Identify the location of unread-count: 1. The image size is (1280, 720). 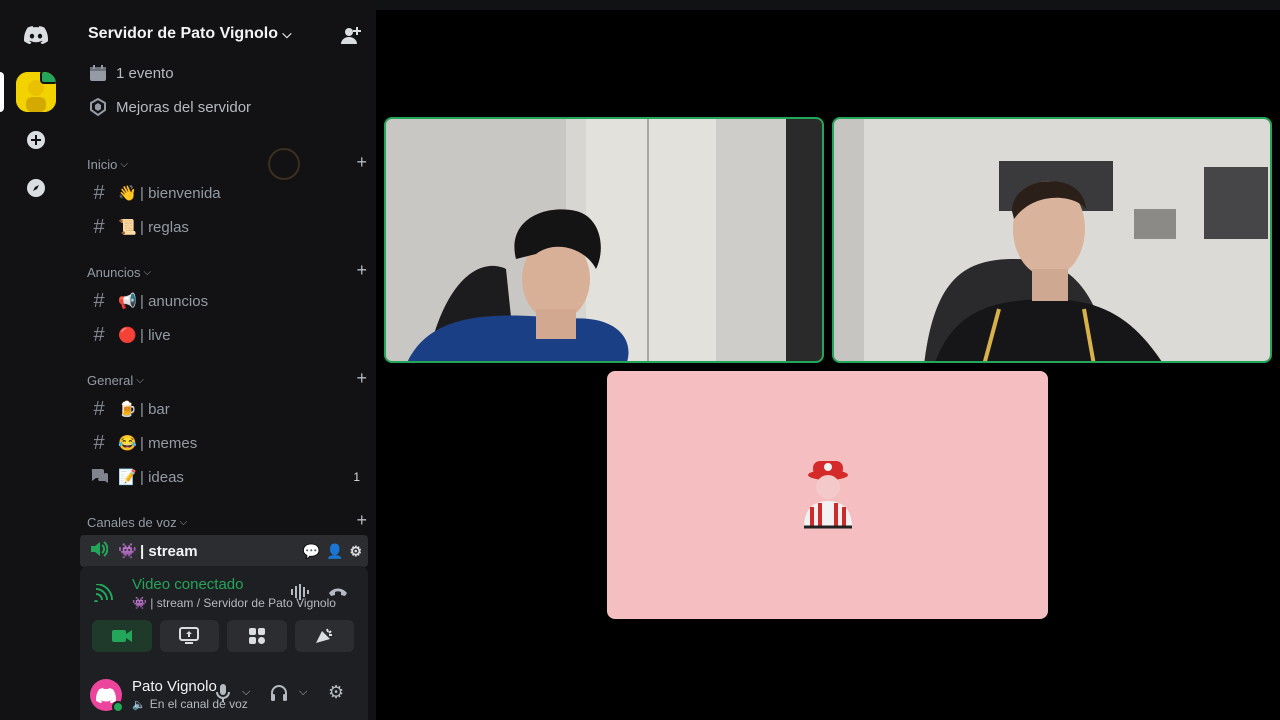
(356, 477).